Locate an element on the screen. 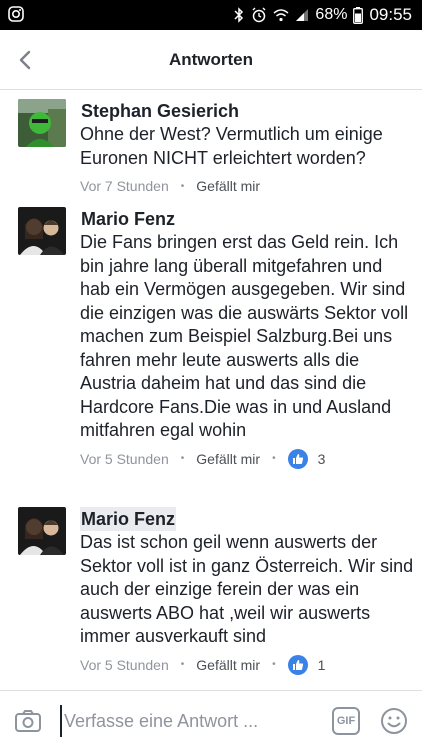 The width and height of the screenshot is (422, 750). alarm-icon is located at coordinates (259, 15).